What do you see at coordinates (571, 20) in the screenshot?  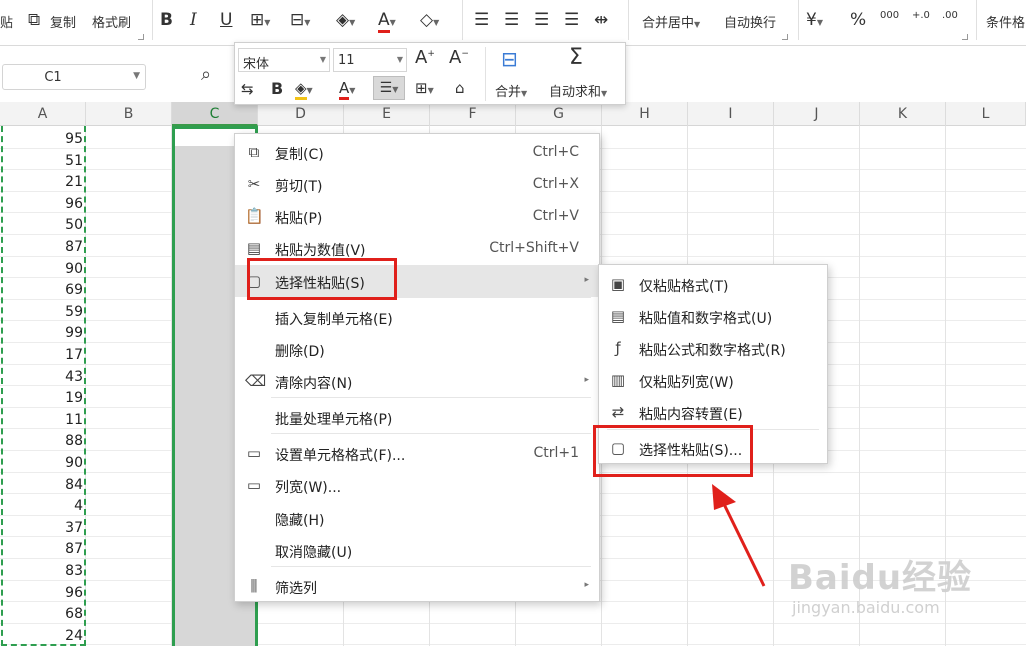 I see `justify-icon: ☰` at bounding box center [571, 20].